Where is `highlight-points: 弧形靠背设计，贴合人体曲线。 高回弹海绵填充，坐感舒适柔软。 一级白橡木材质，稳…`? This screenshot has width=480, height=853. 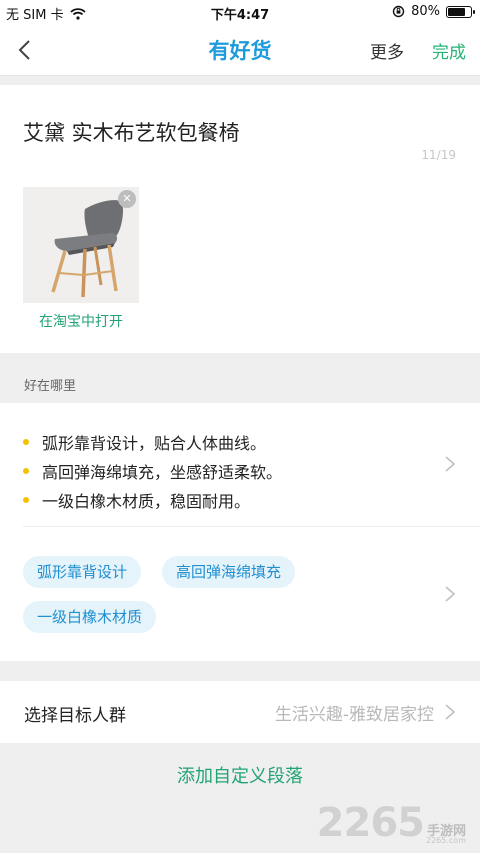 highlight-points: 弧形靠背设计，贴合人体曲线。 高回弹海绵填充，坐感舒适柔软。 一级白橡木材质，稳… is located at coordinates (152, 470).